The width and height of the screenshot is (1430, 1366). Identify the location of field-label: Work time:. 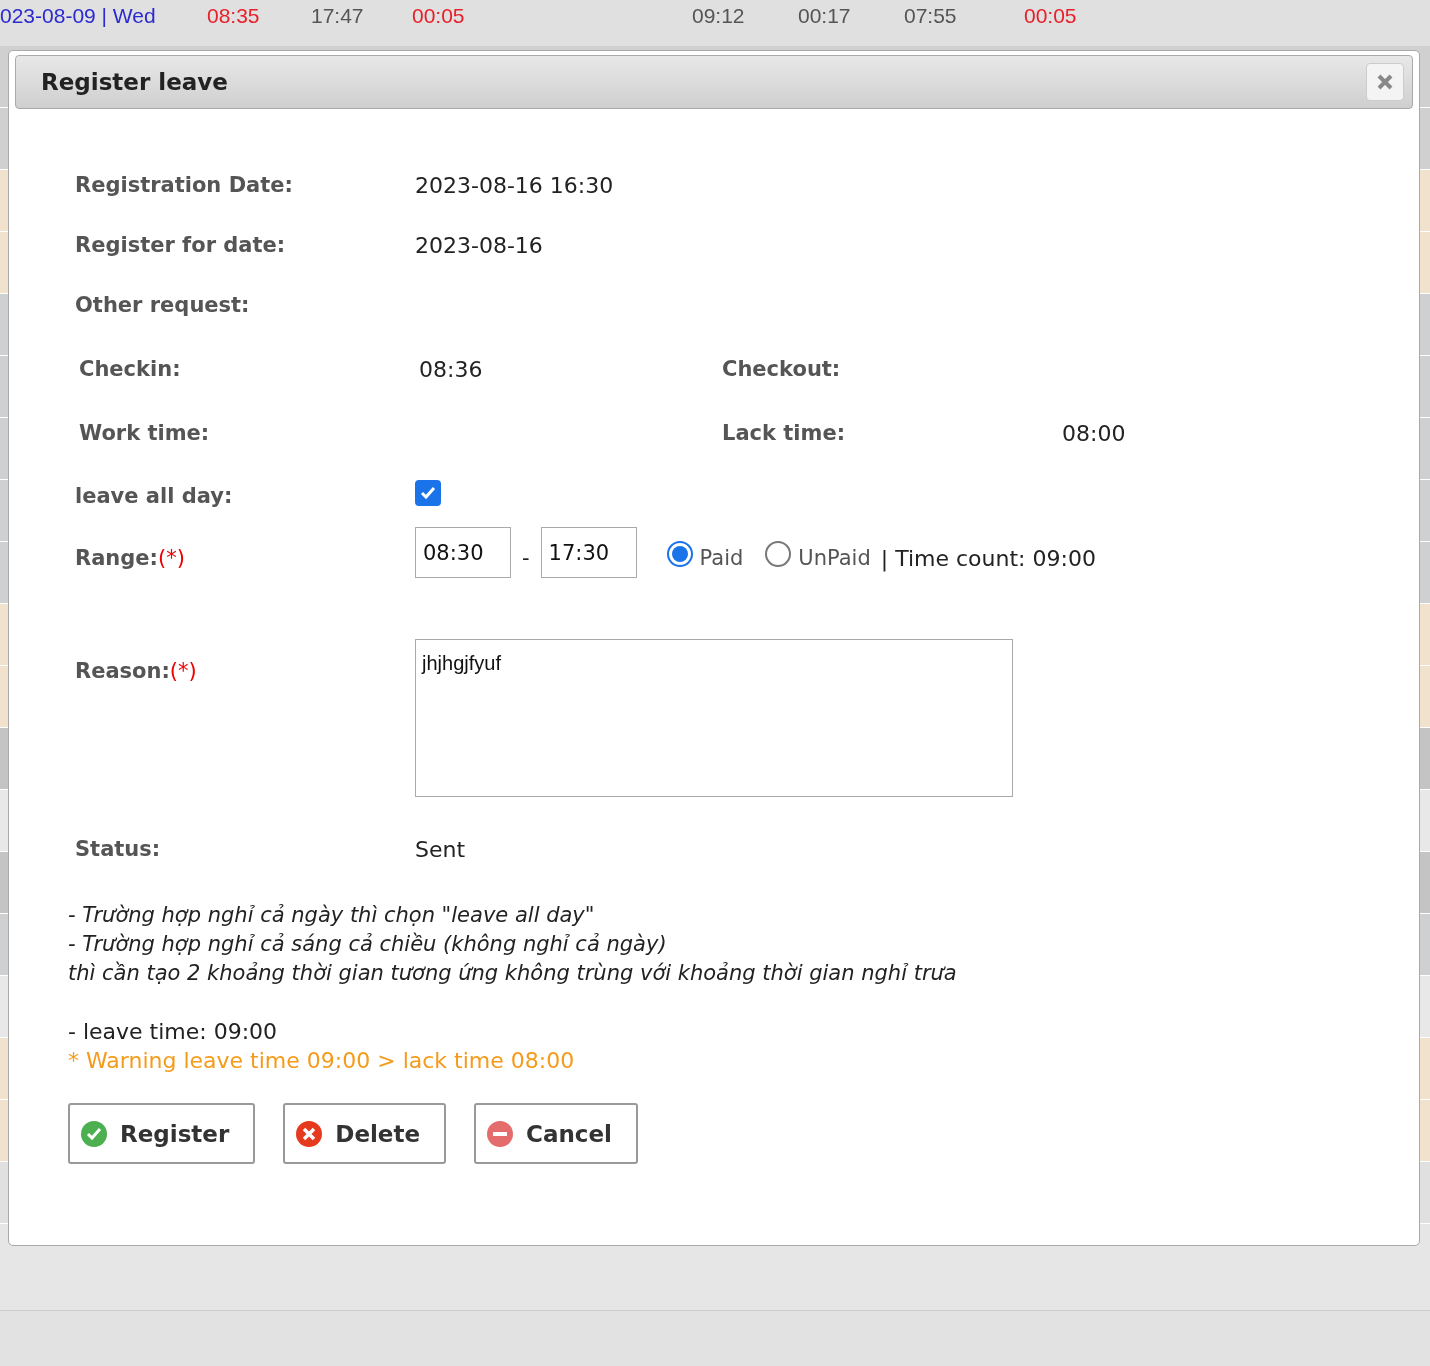
(145, 433).